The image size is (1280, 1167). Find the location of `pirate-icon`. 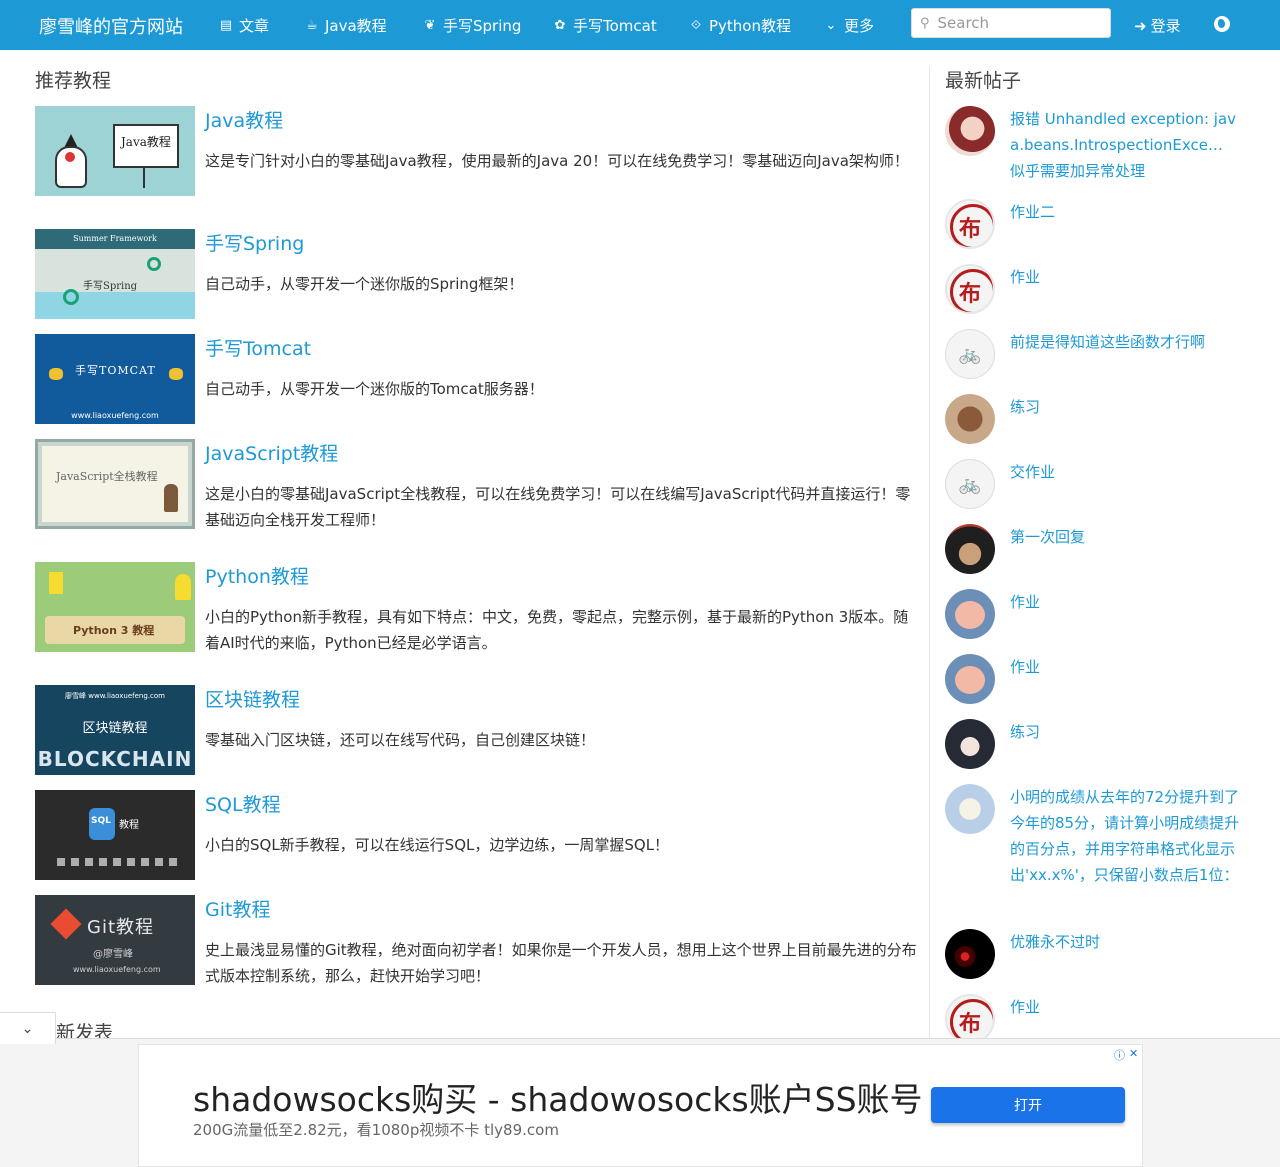

pirate-icon is located at coordinates (171, 498).